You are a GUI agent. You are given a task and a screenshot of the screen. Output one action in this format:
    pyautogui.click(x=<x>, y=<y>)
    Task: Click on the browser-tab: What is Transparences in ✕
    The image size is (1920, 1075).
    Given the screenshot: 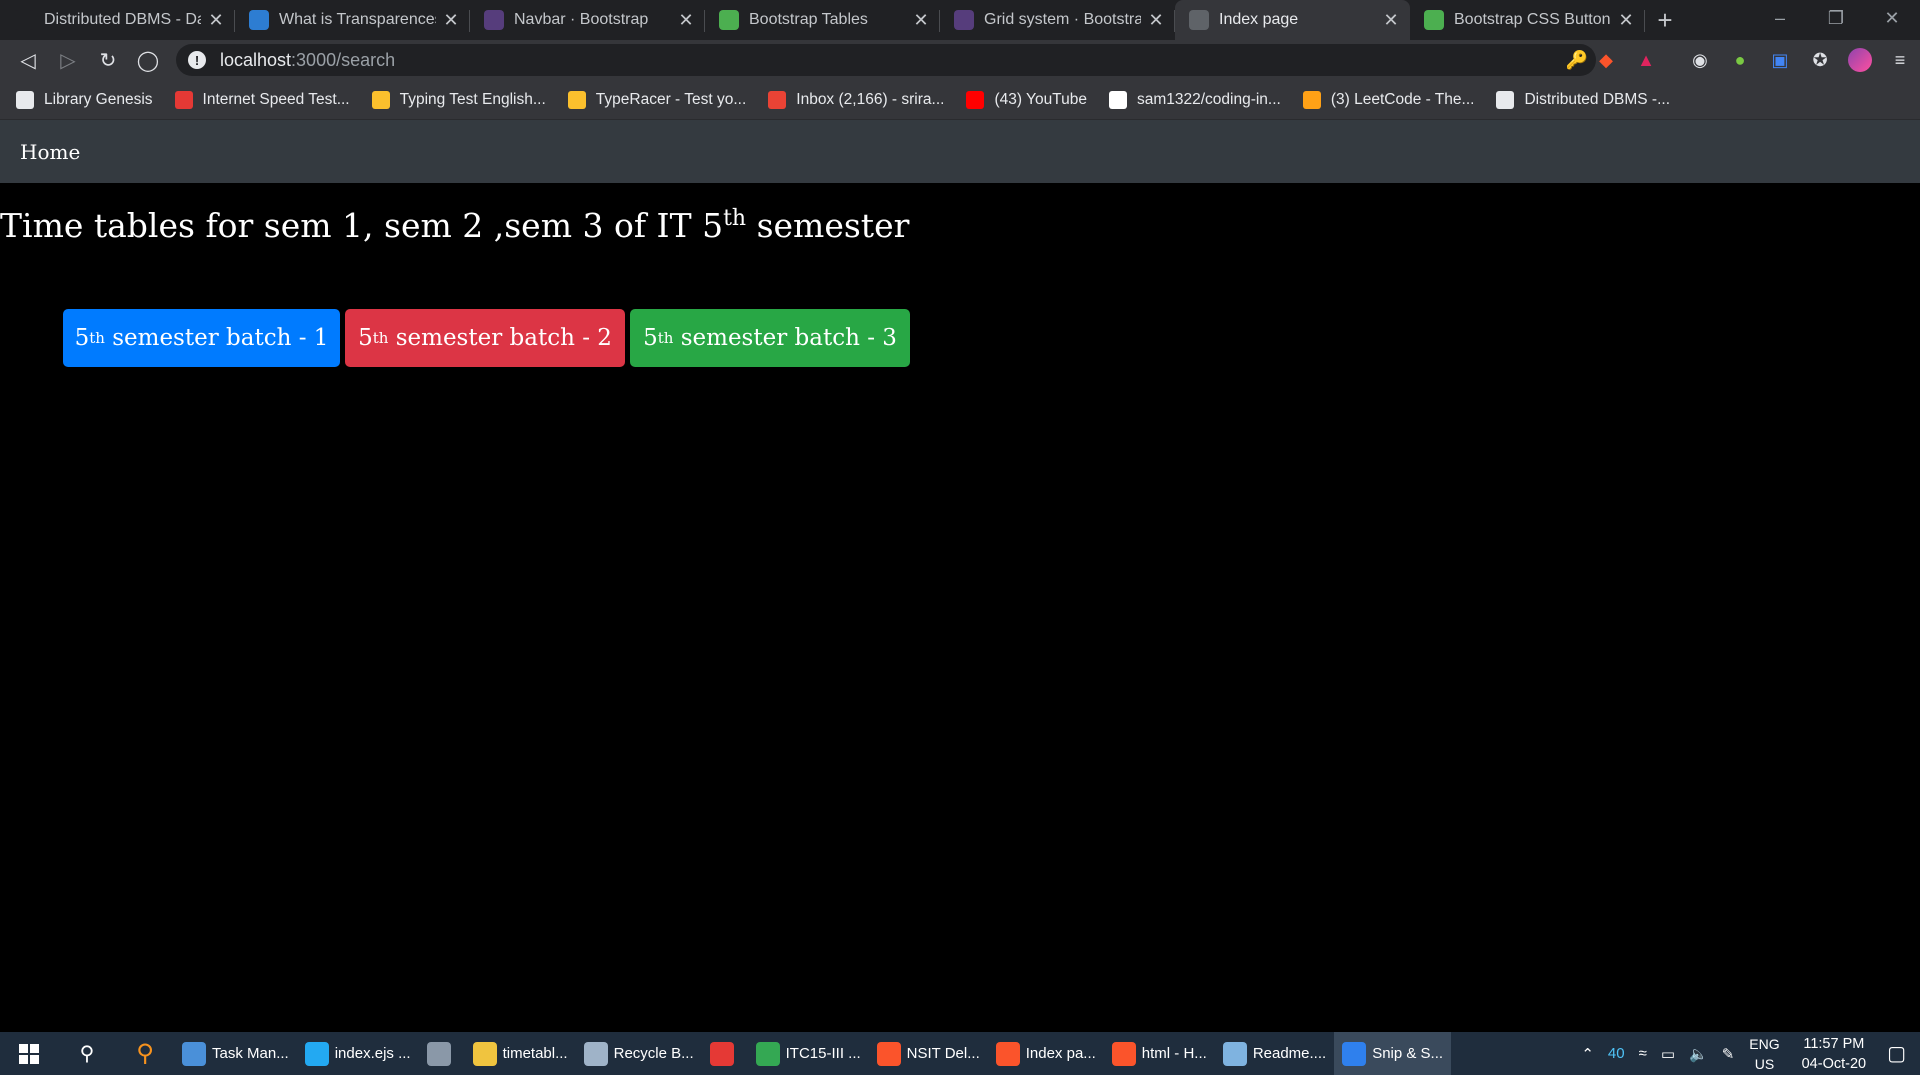 What is the action you would take?
    pyautogui.click(x=352, y=20)
    